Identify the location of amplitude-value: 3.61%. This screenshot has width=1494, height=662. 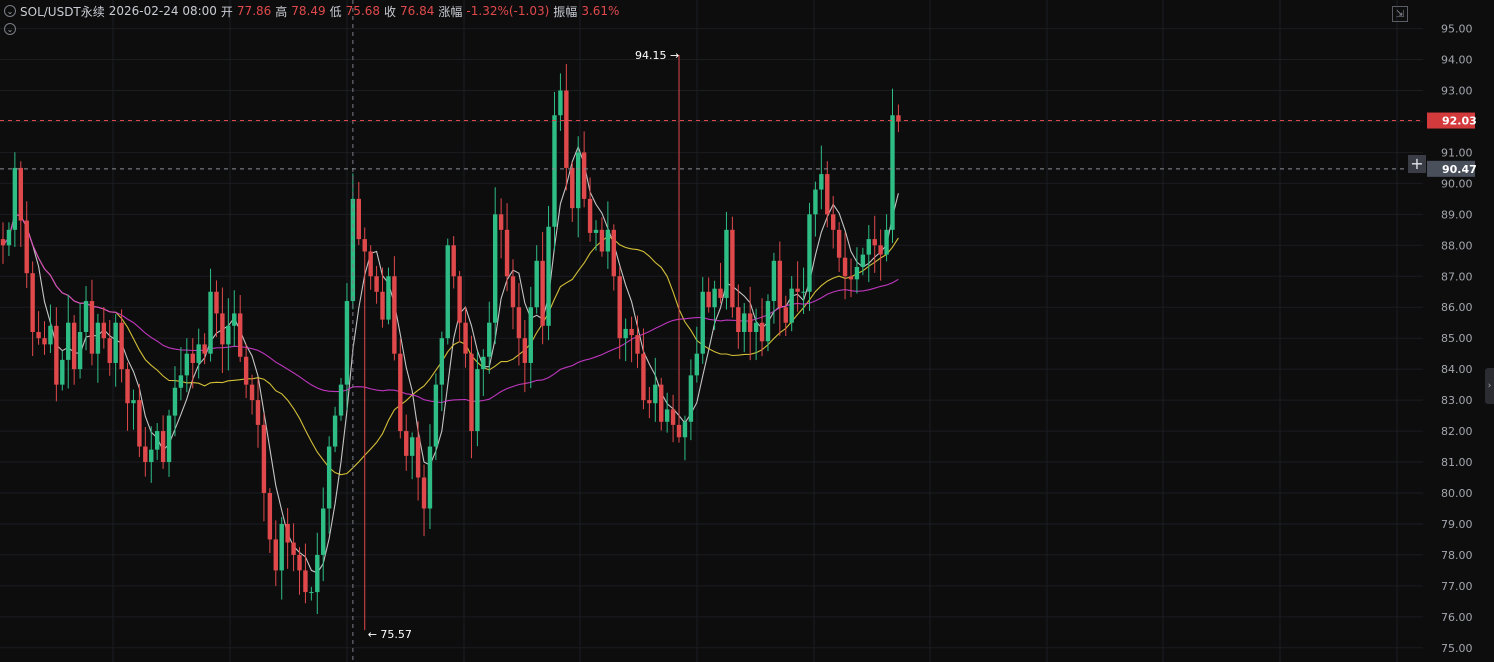
(600, 11).